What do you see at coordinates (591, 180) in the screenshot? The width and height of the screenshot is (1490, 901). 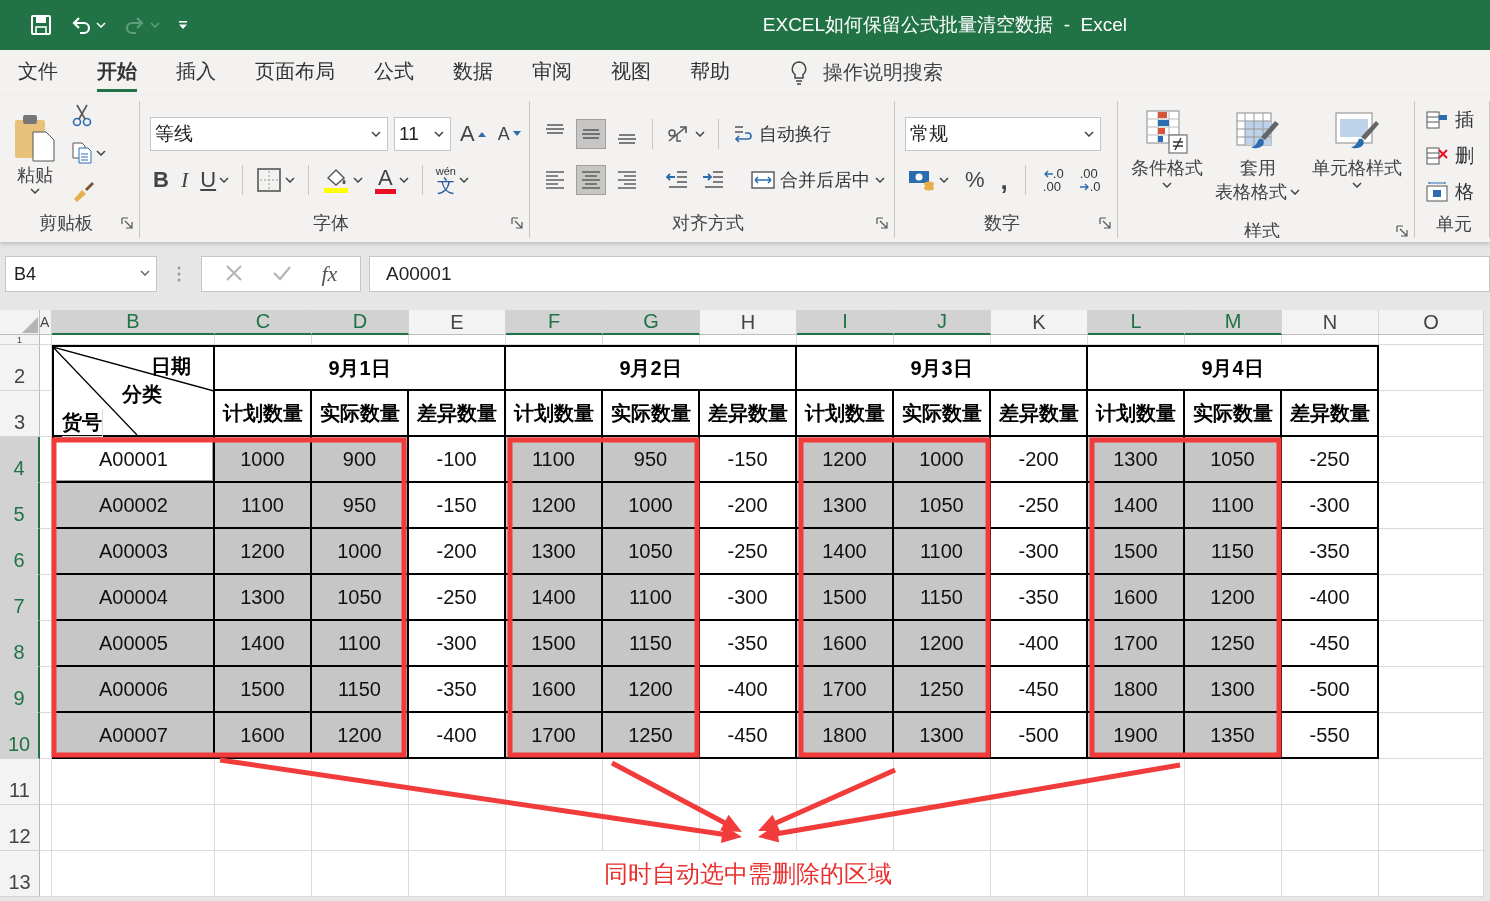 I see `horizontal-align-button` at bounding box center [591, 180].